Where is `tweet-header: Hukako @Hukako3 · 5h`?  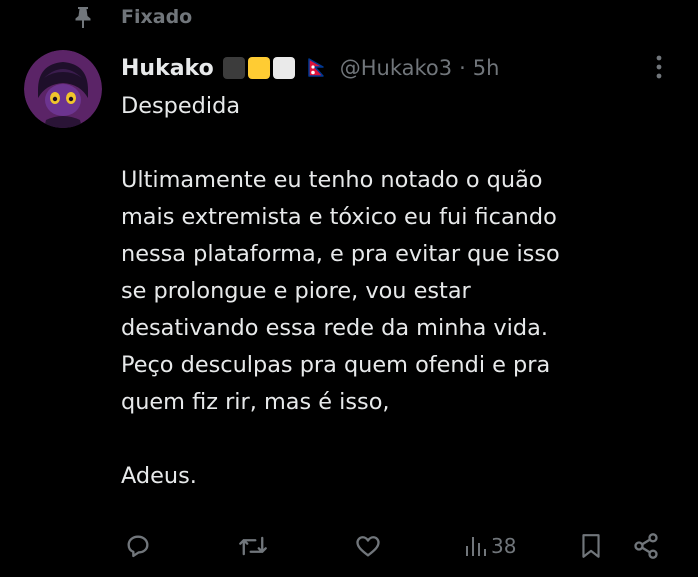 tweet-header: Hukako @Hukako3 · 5h is located at coordinates (310, 68).